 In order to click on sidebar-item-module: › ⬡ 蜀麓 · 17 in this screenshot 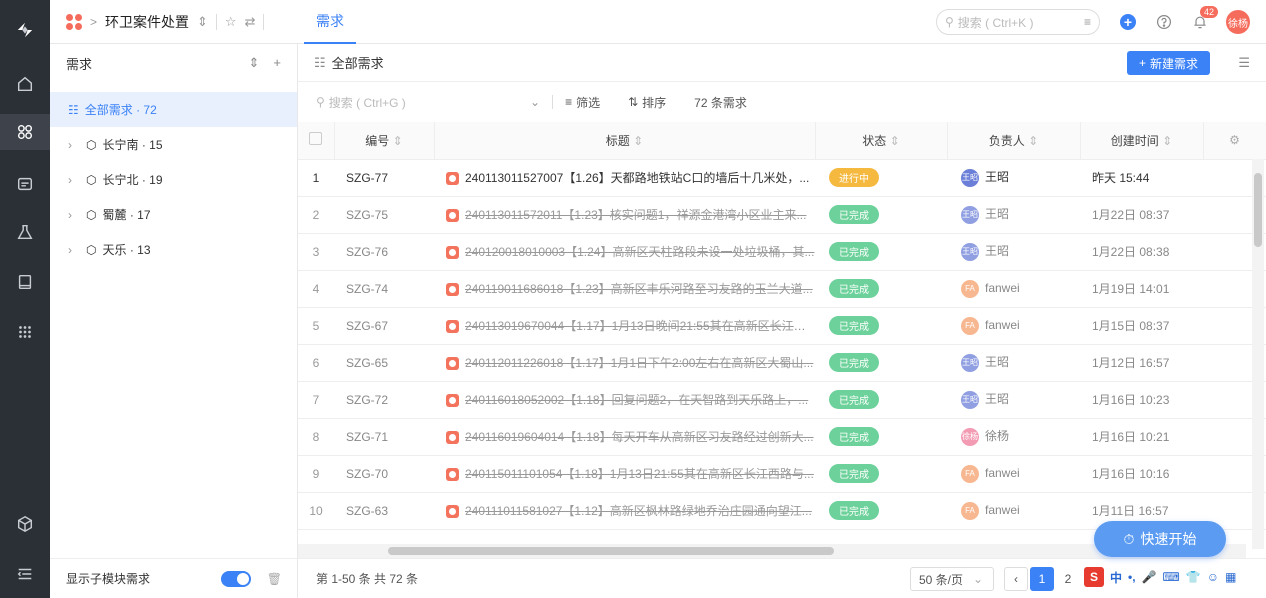, I will do `click(173, 214)`.